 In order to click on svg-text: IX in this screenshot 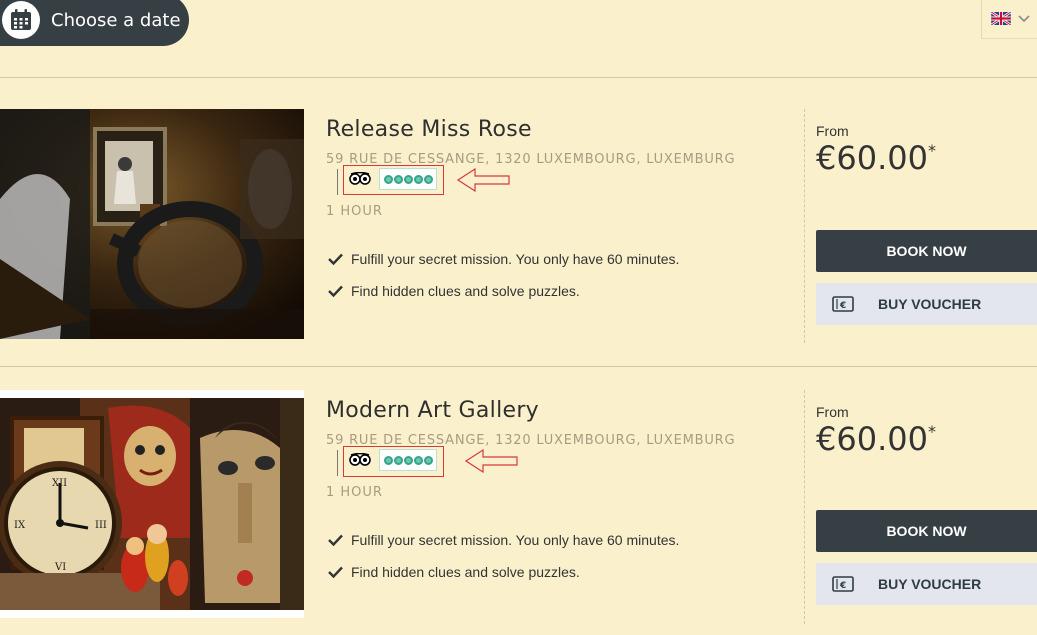, I will do `click(20, 525)`.